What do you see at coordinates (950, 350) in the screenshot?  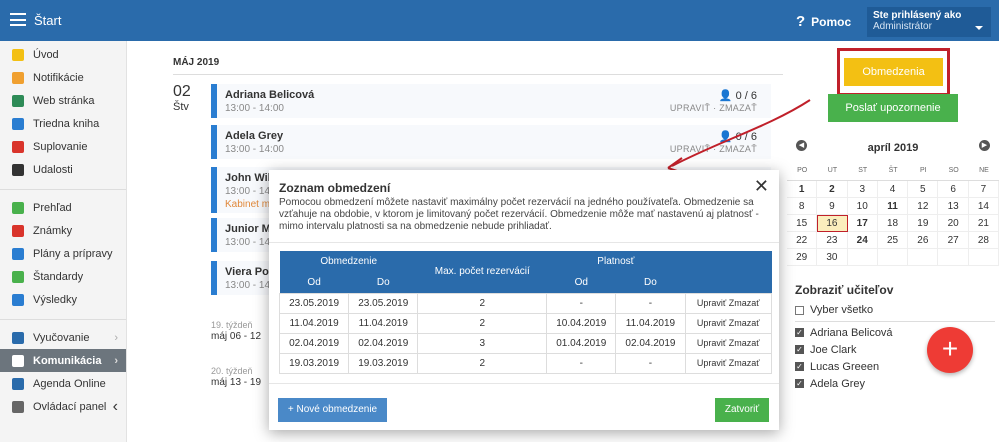 I see `add-fab-button: +` at bounding box center [950, 350].